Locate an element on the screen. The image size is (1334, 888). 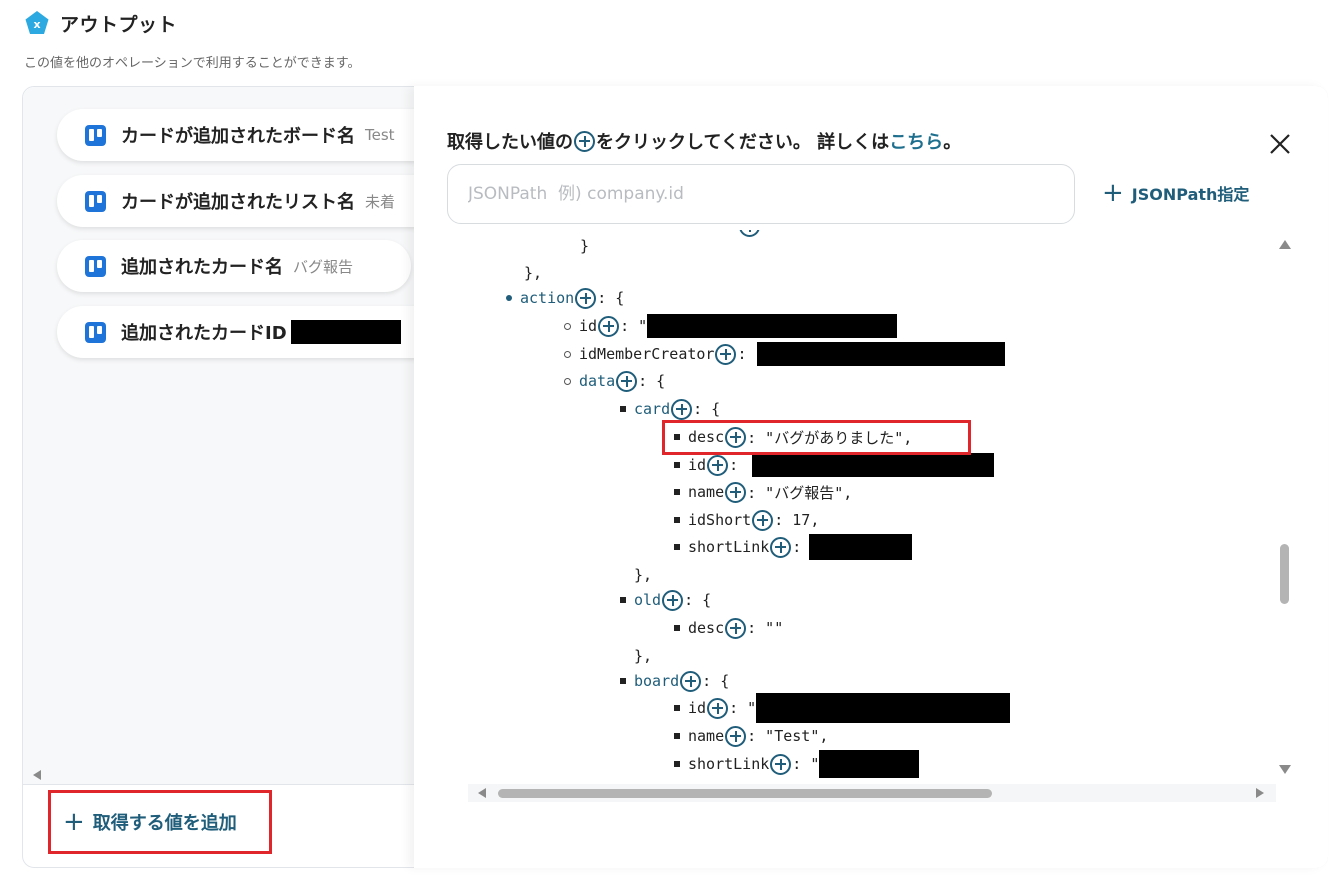
output-item-label: カードが追加されたボード名 is located at coordinates (238, 136).